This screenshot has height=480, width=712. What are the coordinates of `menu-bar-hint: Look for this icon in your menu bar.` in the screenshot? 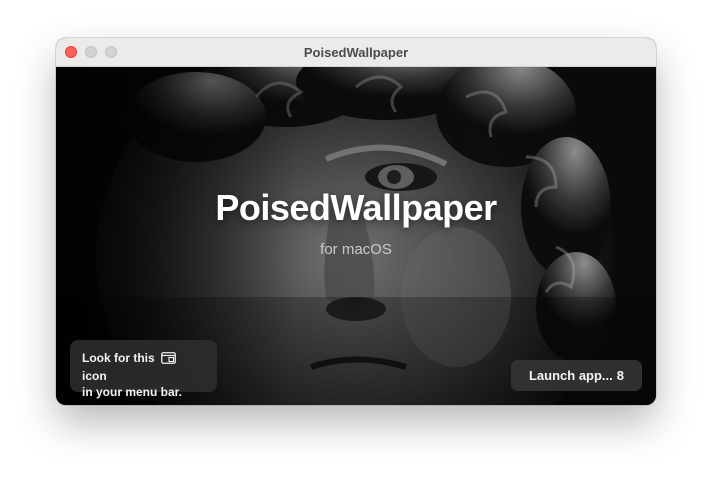 It's located at (143, 369).